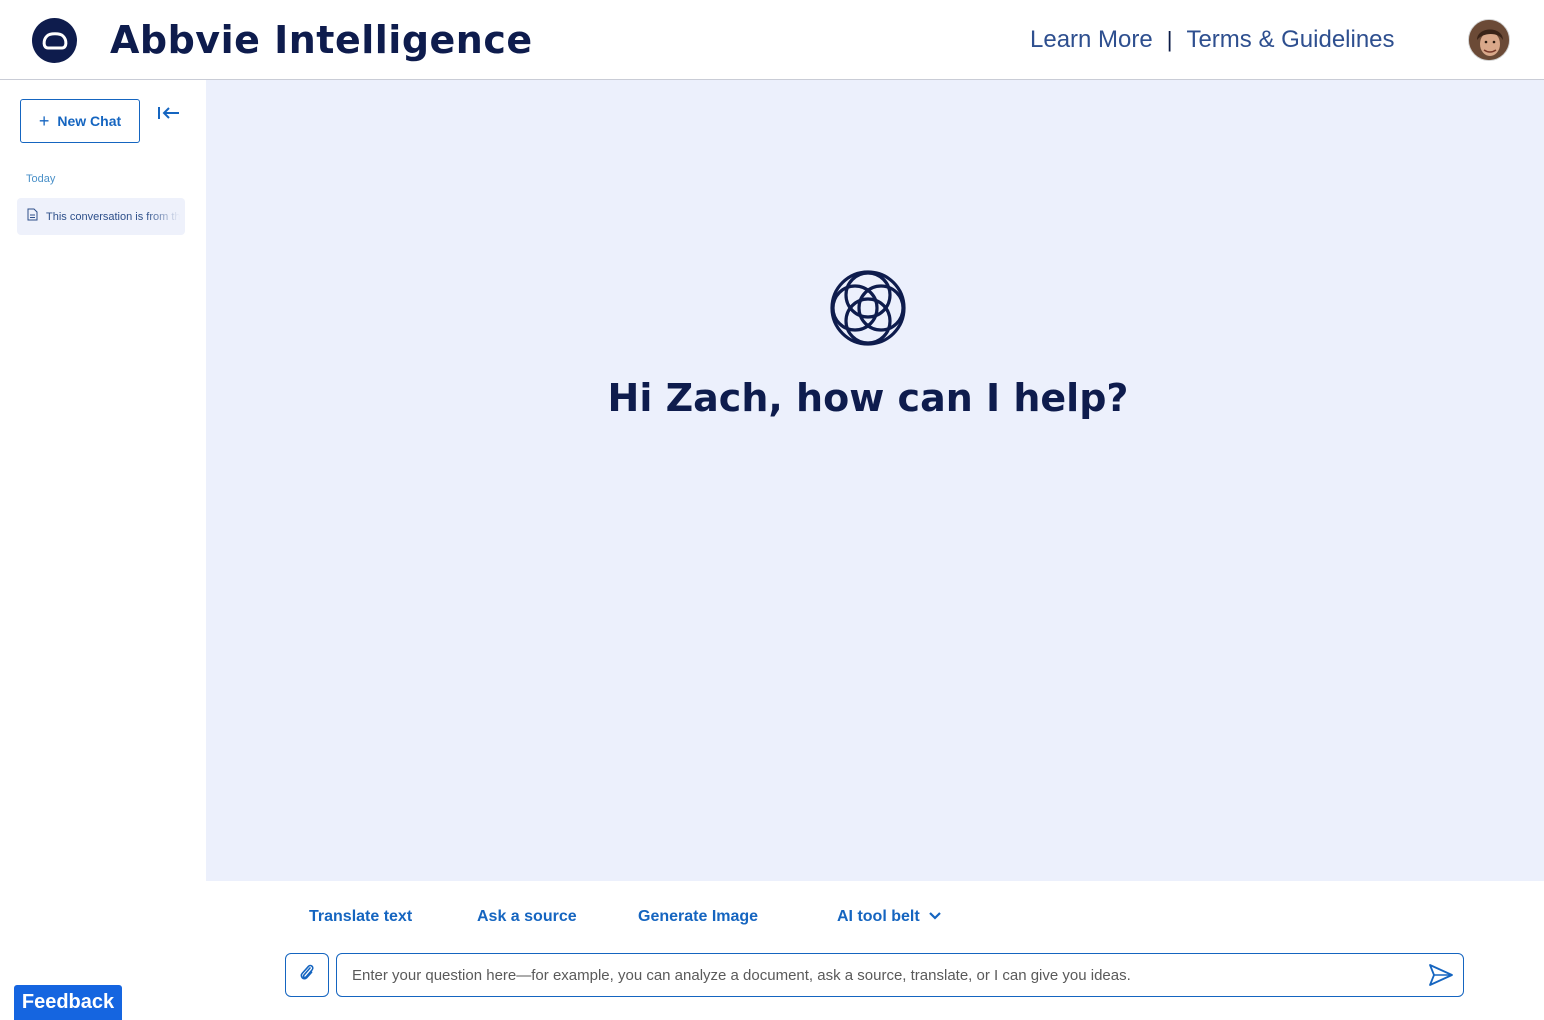 The height and width of the screenshot is (1020, 1544). Describe the element at coordinates (1441, 975) in the screenshot. I see `send-icon` at that location.